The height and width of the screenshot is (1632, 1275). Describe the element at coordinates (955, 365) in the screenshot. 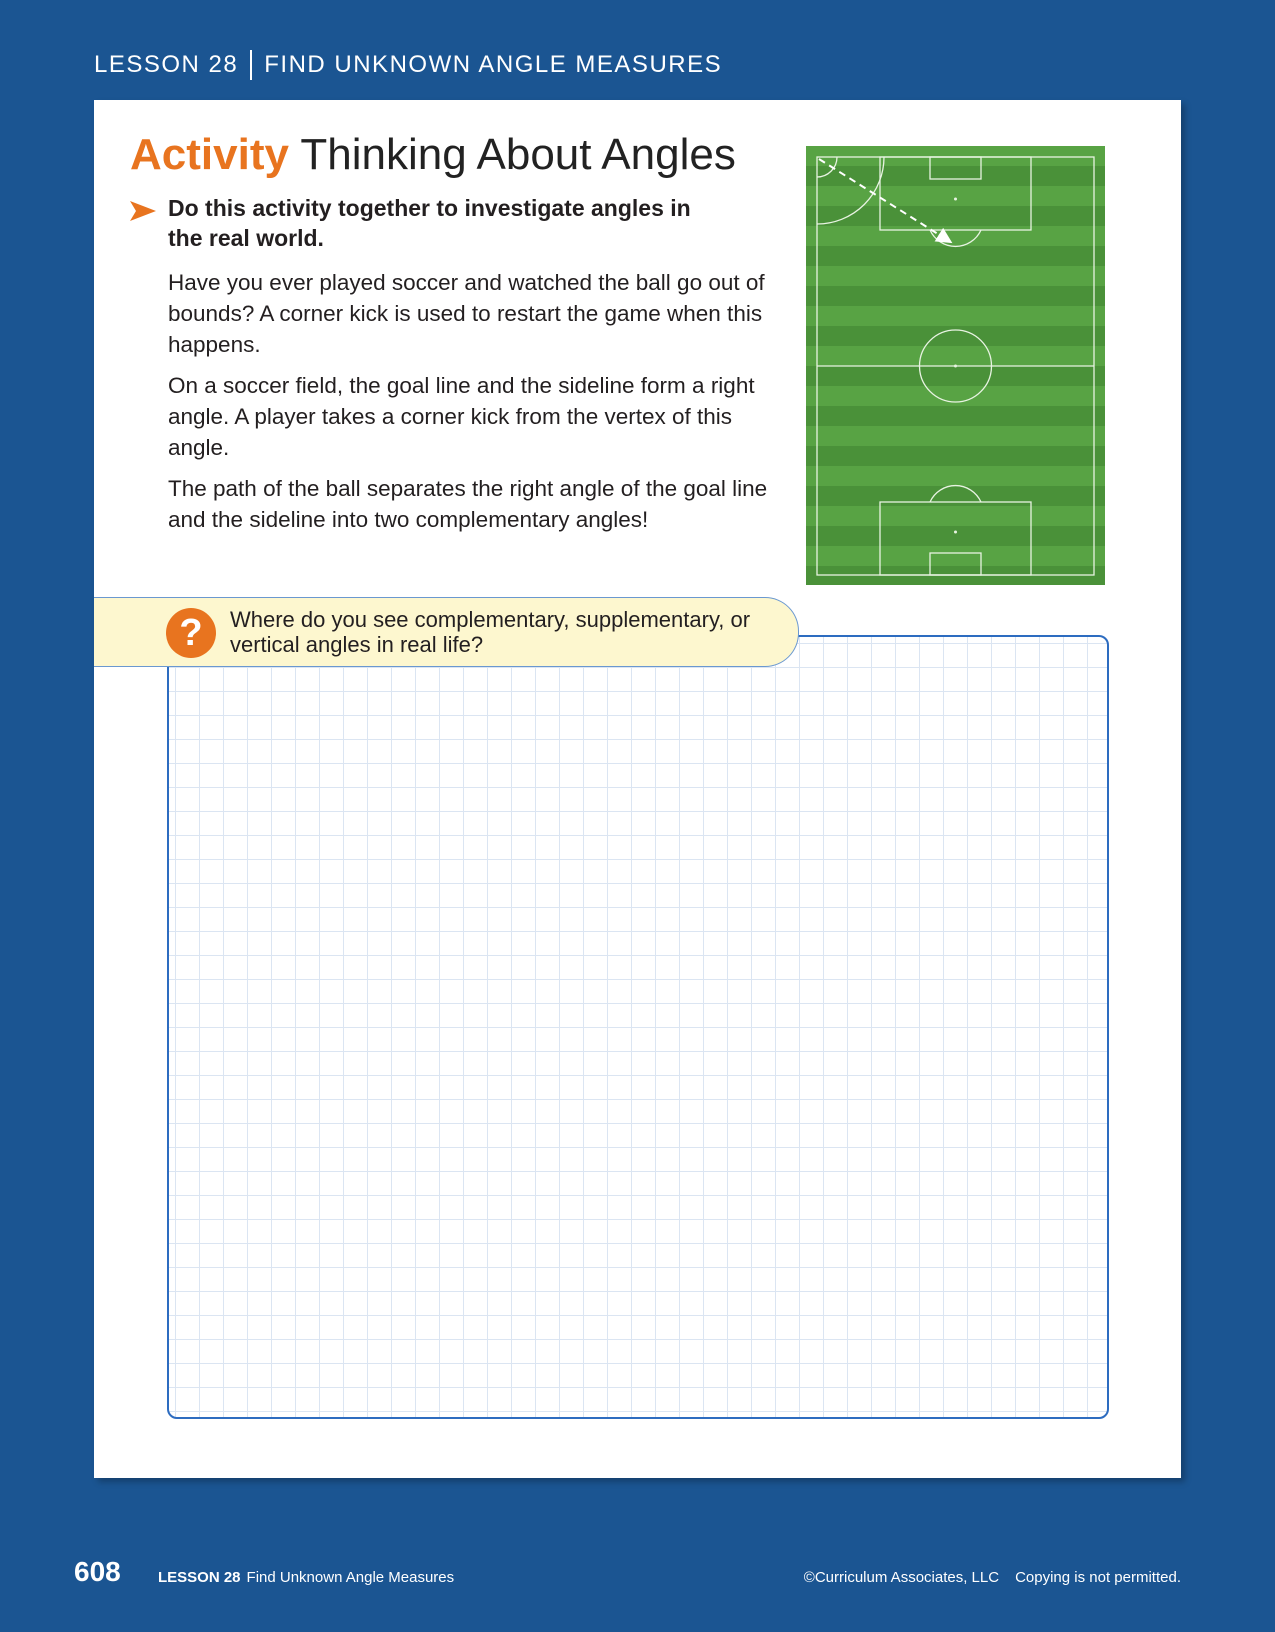

I see `soccer-field-image` at that location.